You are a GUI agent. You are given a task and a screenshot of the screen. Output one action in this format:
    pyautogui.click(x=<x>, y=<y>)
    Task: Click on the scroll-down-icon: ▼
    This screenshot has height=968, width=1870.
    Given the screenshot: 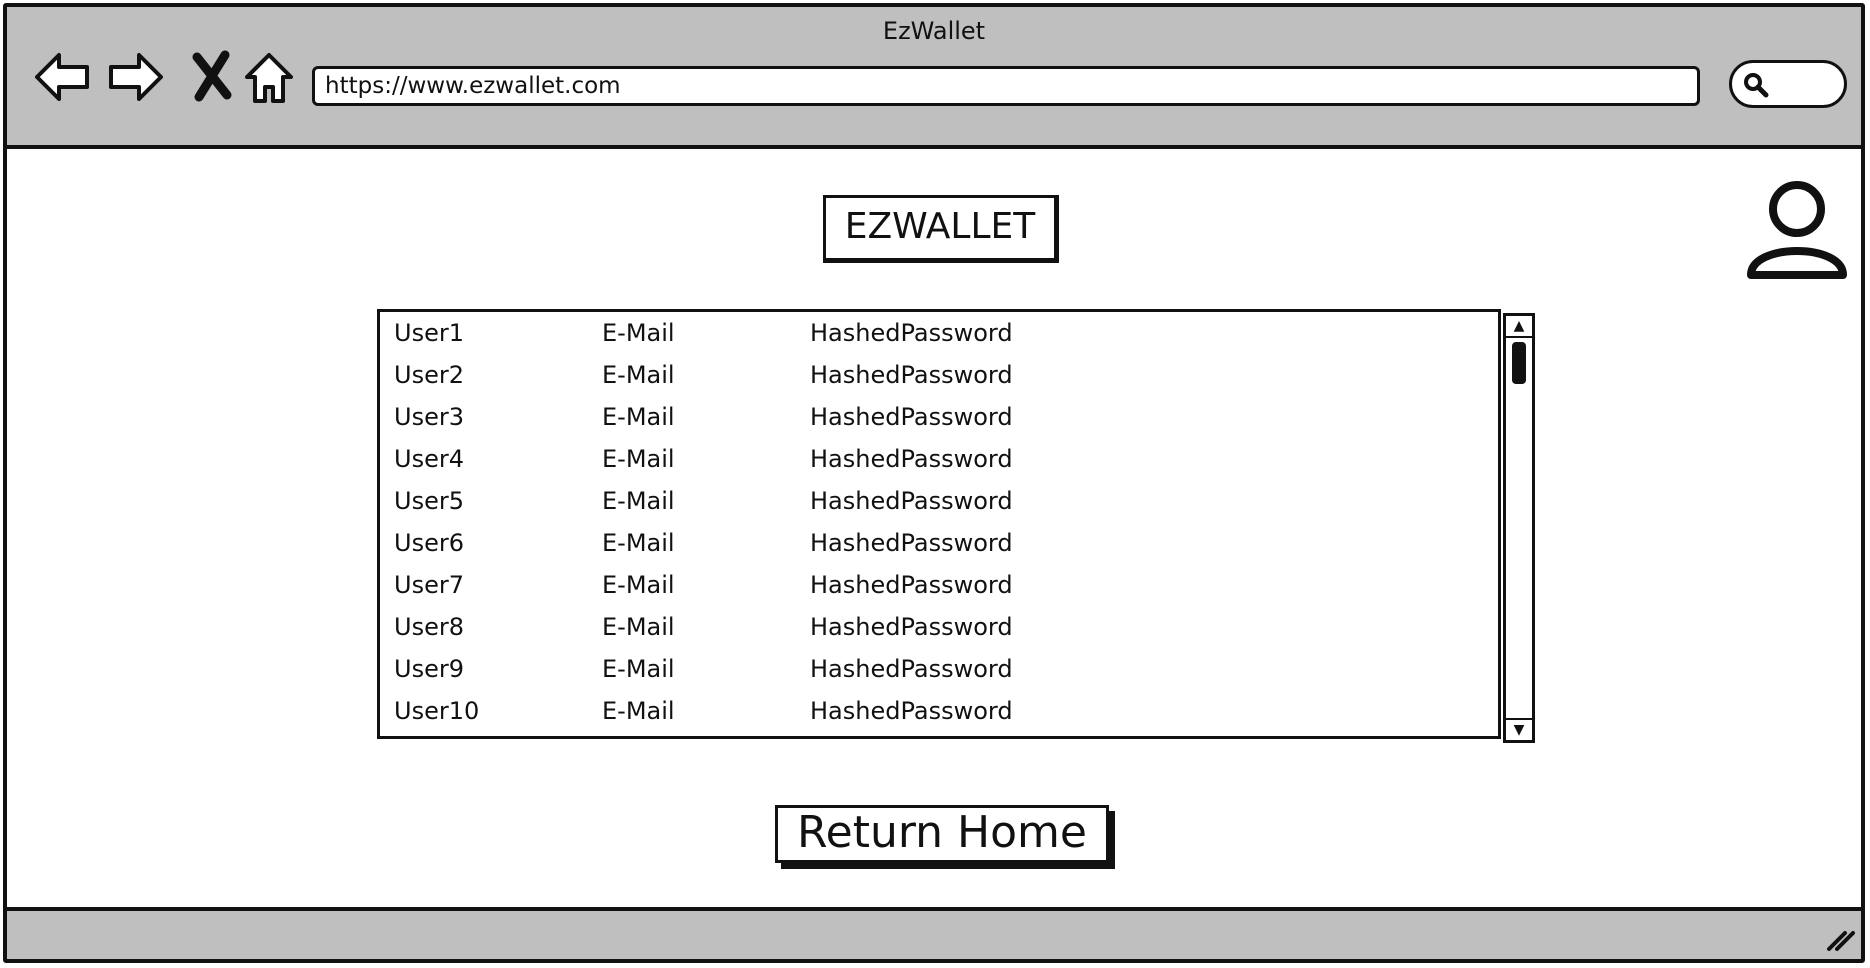 What is the action you would take?
    pyautogui.click(x=1519, y=729)
    